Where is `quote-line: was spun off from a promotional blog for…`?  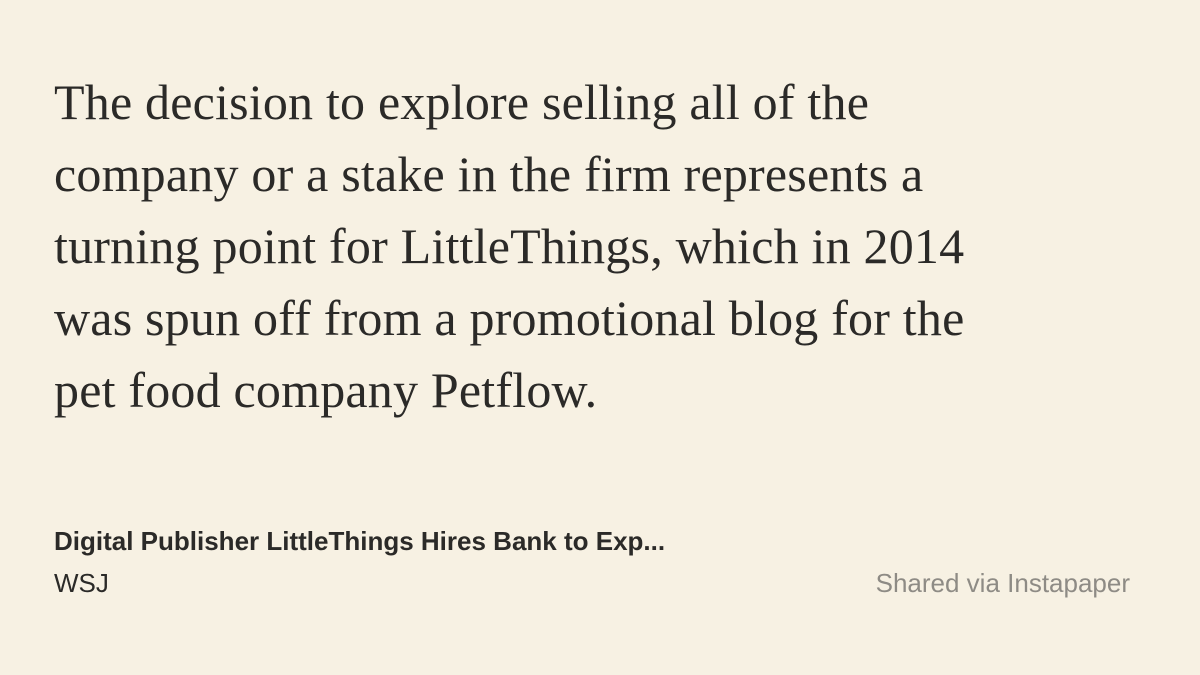
quote-line: was spun off from a promotional blog for… is located at coordinates (509, 318).